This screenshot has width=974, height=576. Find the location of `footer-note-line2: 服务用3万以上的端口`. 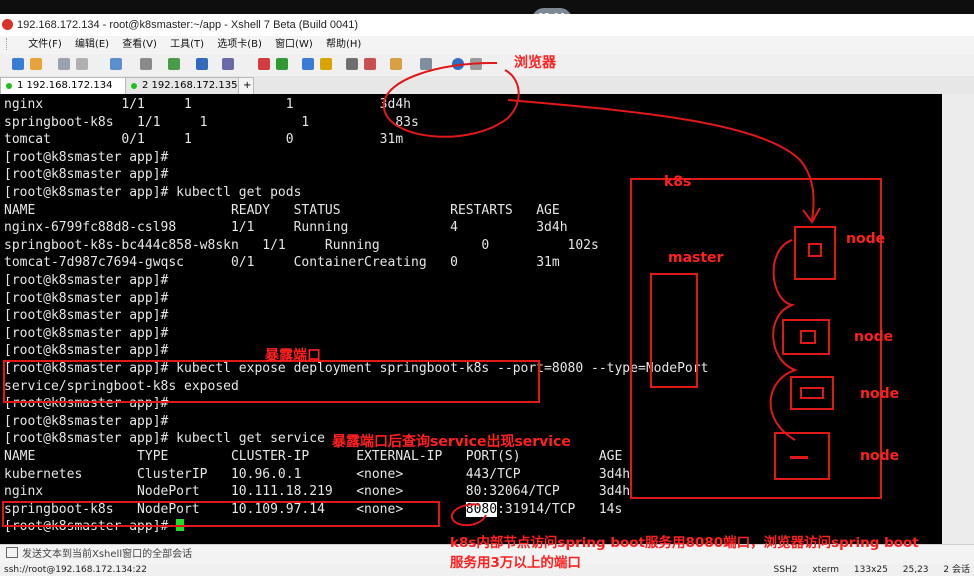

footer-note-line2: 服务用3万以上的端口 is located at coordinates (515, 563).